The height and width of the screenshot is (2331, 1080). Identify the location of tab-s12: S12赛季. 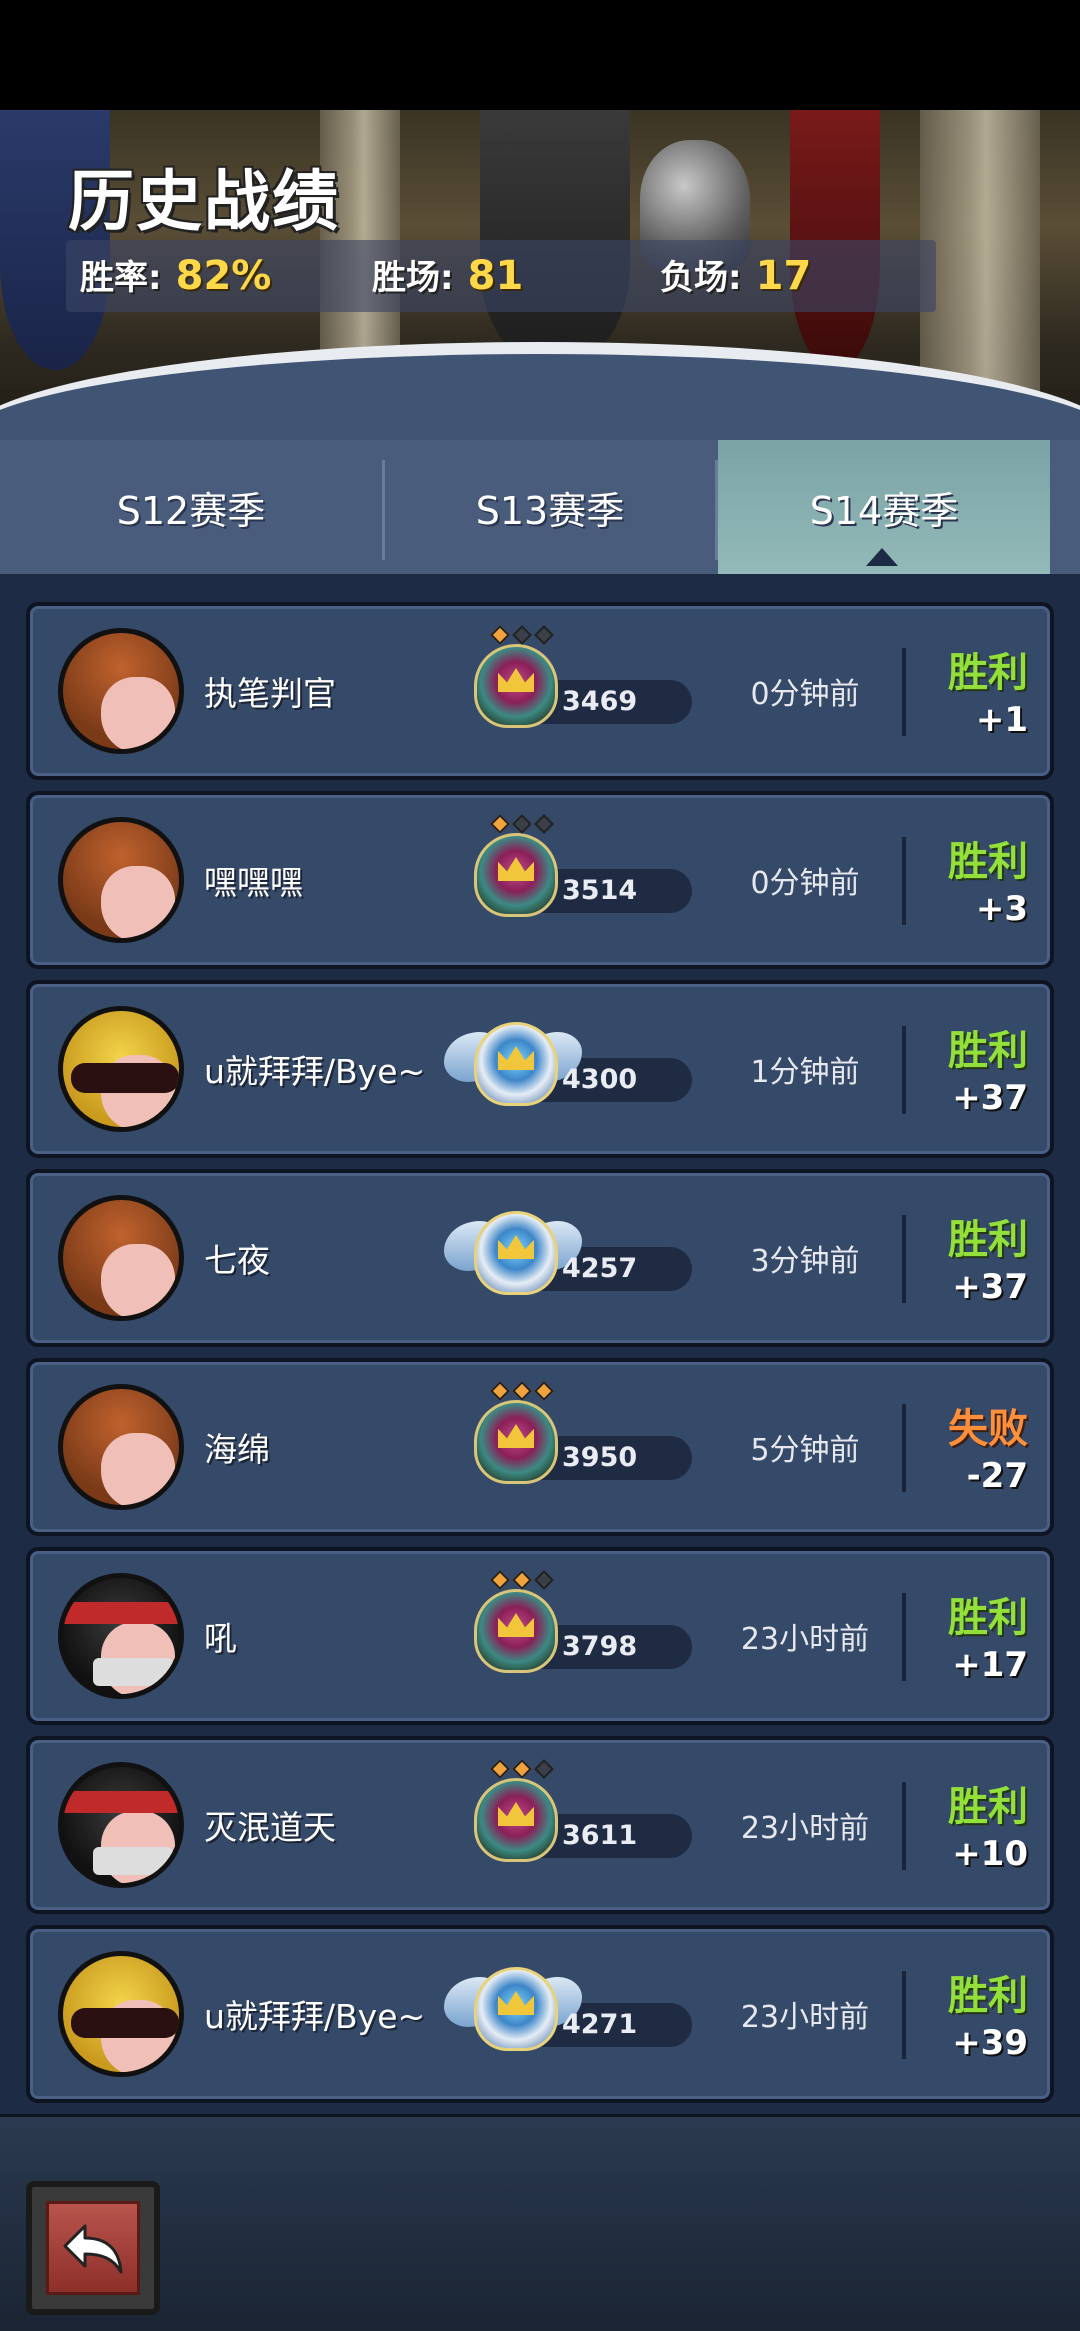
(191, 507).